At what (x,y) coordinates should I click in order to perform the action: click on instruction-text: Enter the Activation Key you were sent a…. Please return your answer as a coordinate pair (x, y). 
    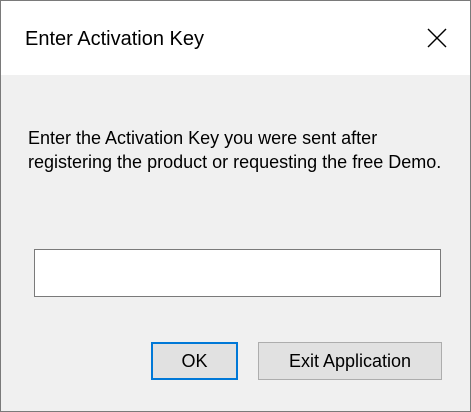
    Looking at the image, I should click on (235, 150).